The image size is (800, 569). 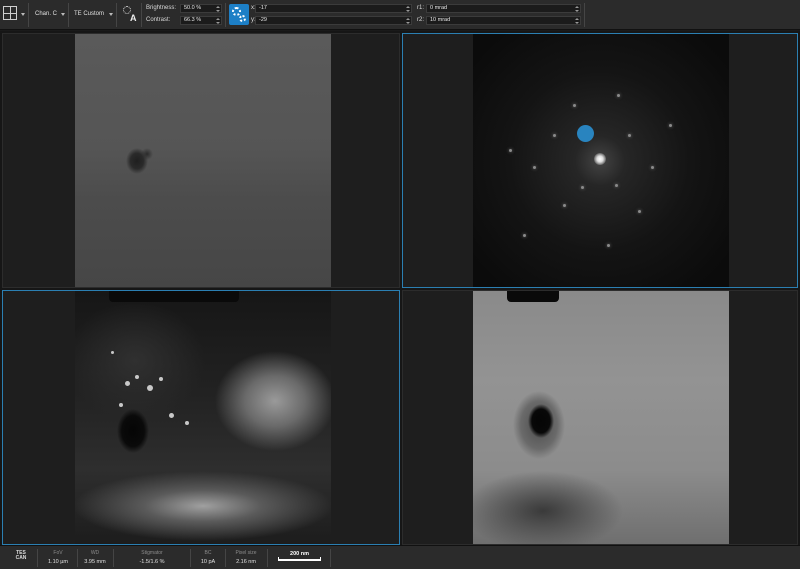 I want to click on contrast-value: 66.3 %, so click(x=193, y=20).